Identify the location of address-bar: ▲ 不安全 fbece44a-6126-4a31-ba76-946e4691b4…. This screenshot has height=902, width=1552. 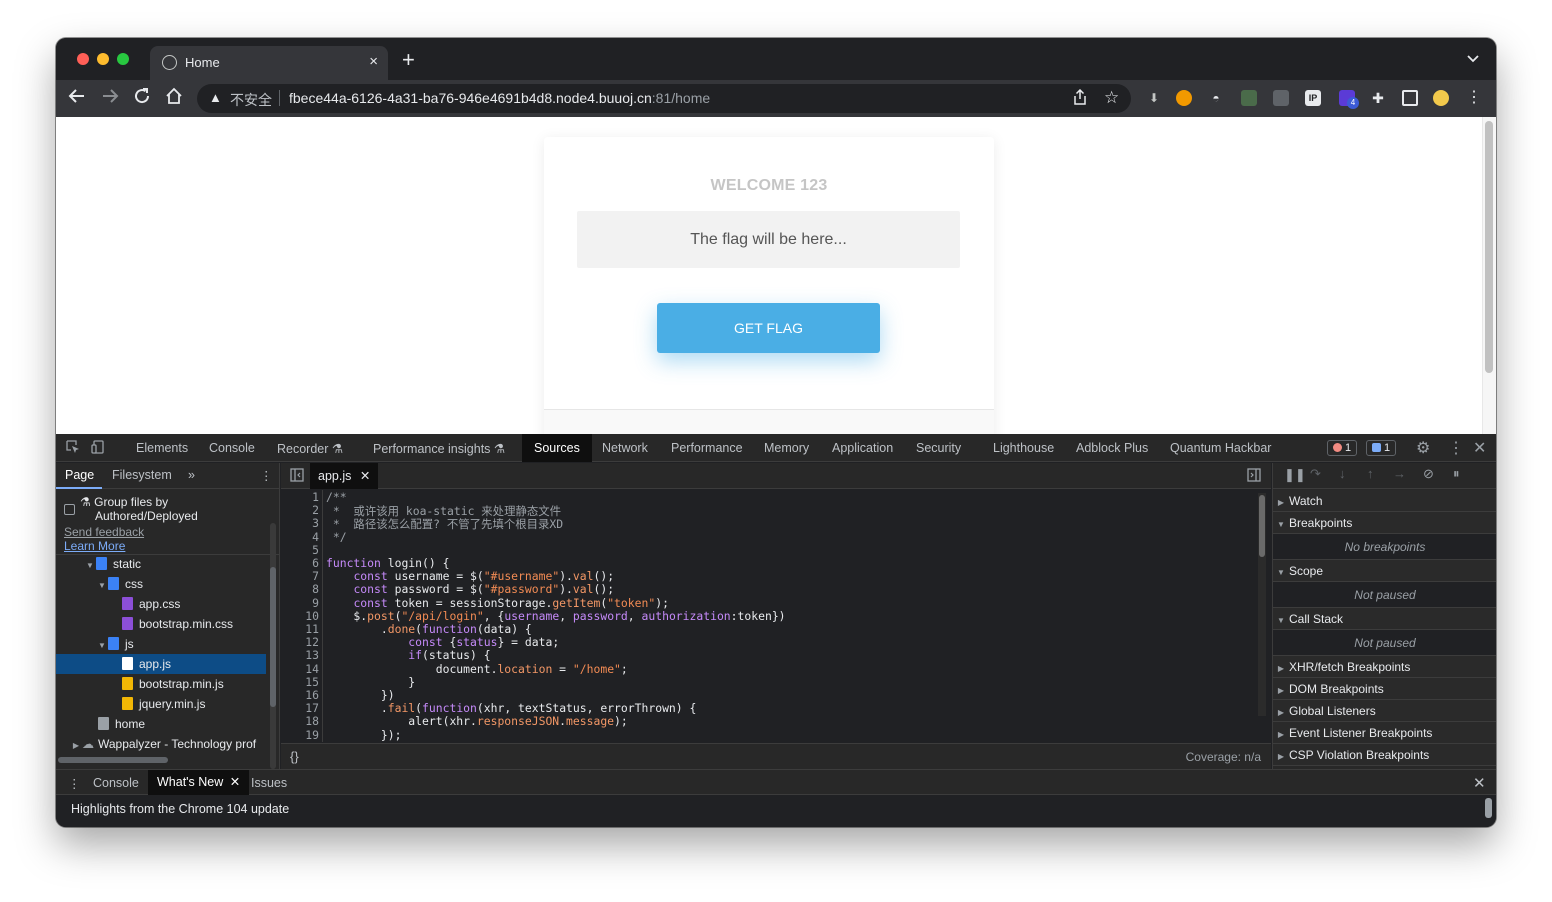
(664, 98).